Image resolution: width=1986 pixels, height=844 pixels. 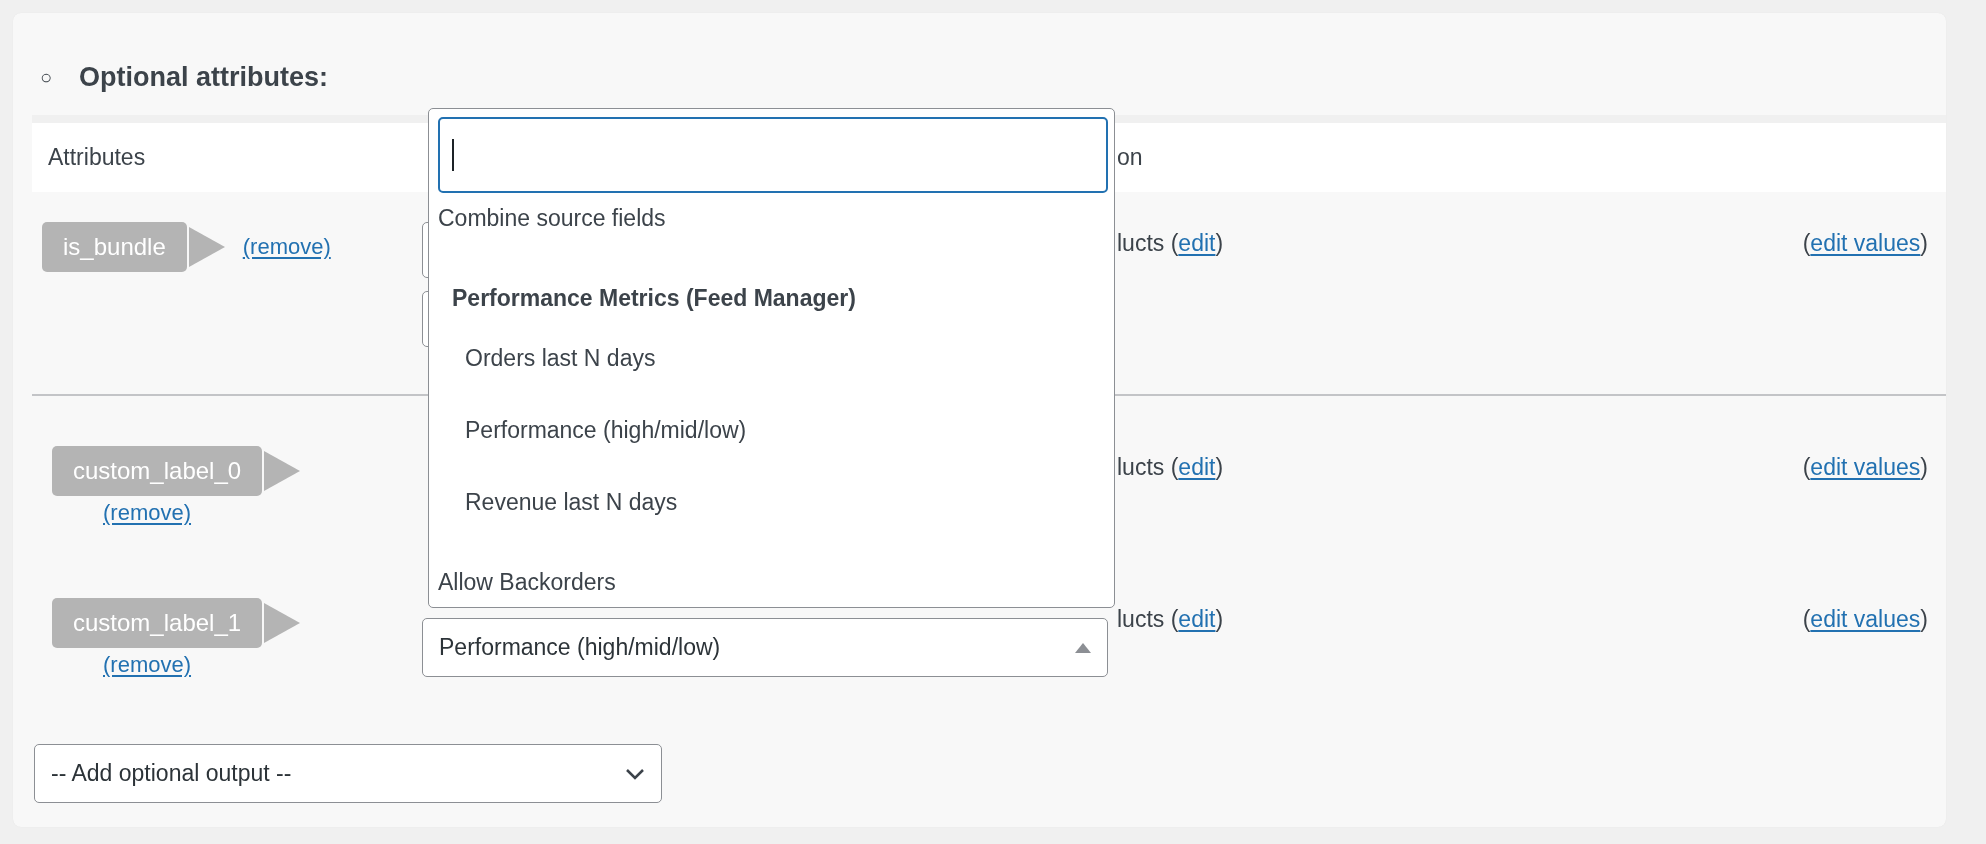 I want to click on section-title: Optional attributes:, so click(x=203, y=77).